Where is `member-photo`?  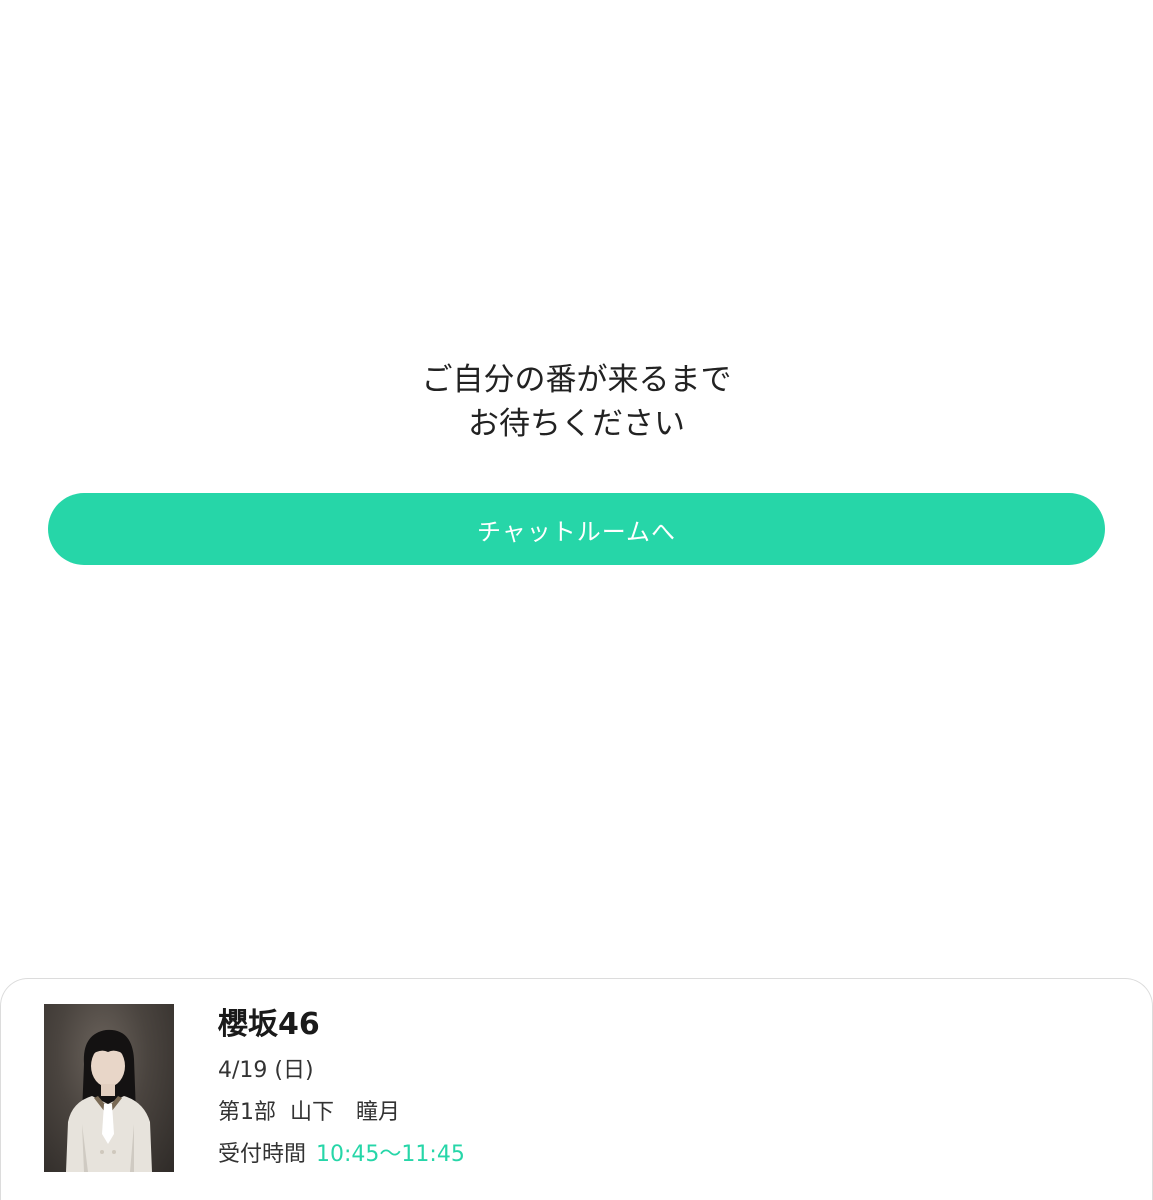 member-photo is located at coordinates (109, 1088).